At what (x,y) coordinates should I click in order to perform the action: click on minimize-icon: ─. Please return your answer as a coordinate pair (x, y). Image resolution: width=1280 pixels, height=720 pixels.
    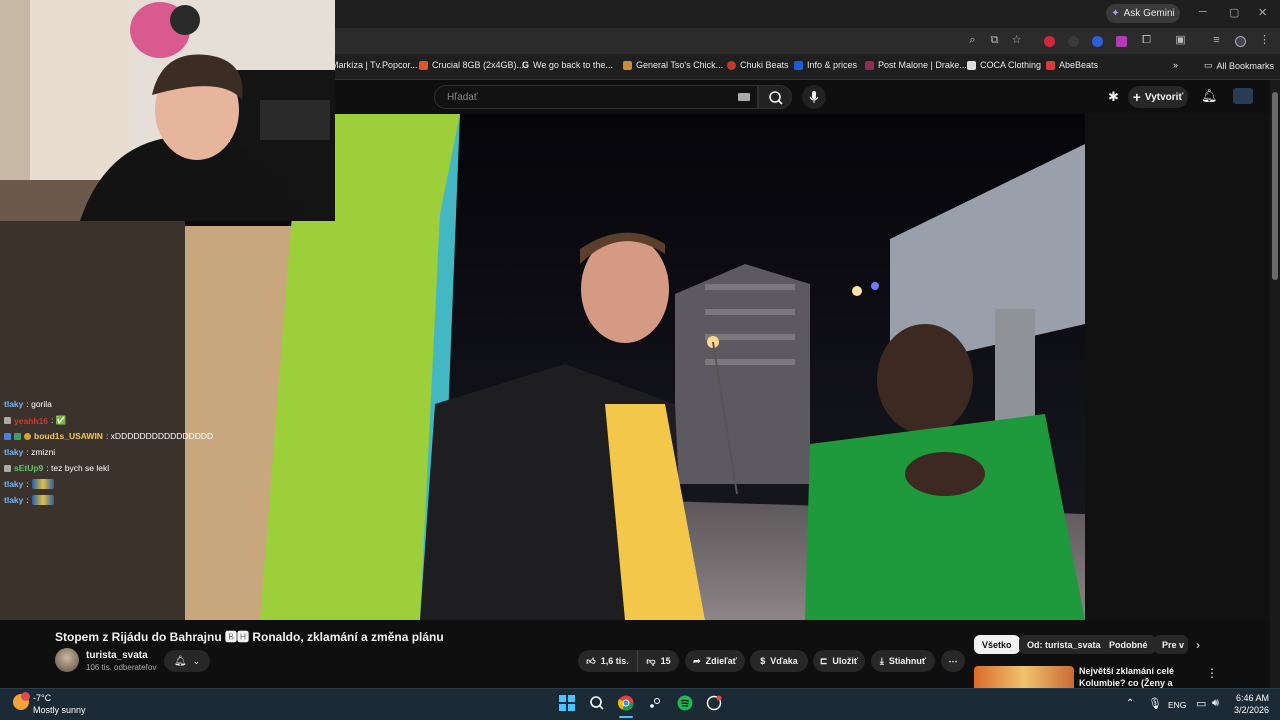
    Looking at the image, I should click on (1203, 12).